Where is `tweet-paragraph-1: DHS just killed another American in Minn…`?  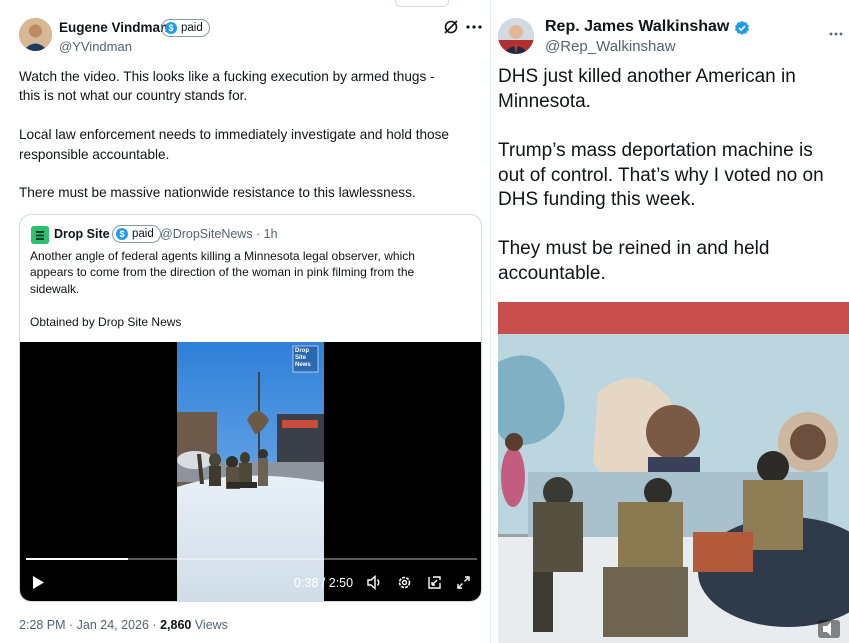
tweet-paragraph-1: DHS just killed another American in Minn… is located at coordinates (647, 89).